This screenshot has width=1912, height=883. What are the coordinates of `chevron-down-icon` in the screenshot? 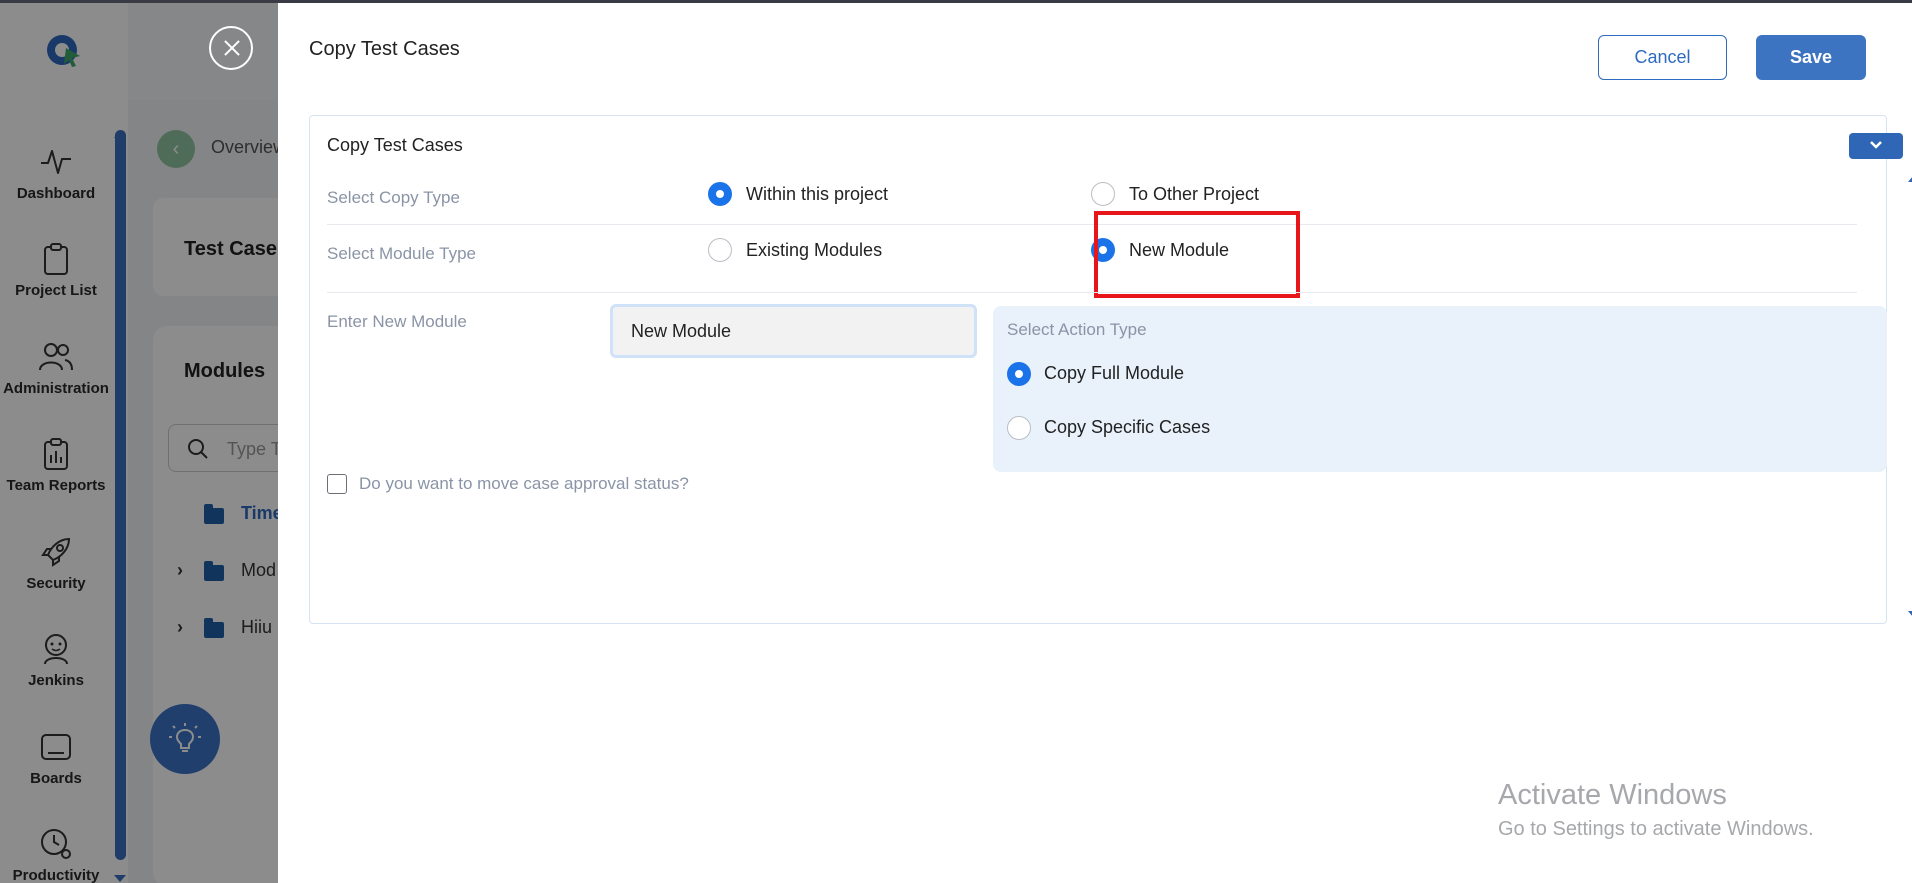 It's located at (1876, 145).